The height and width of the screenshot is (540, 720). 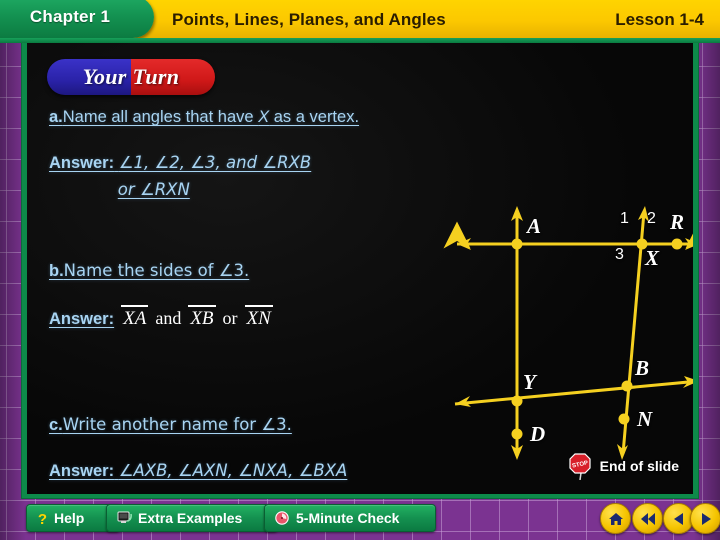 I want to click on double-left-arrow-icon, so click(x=647, y=518).